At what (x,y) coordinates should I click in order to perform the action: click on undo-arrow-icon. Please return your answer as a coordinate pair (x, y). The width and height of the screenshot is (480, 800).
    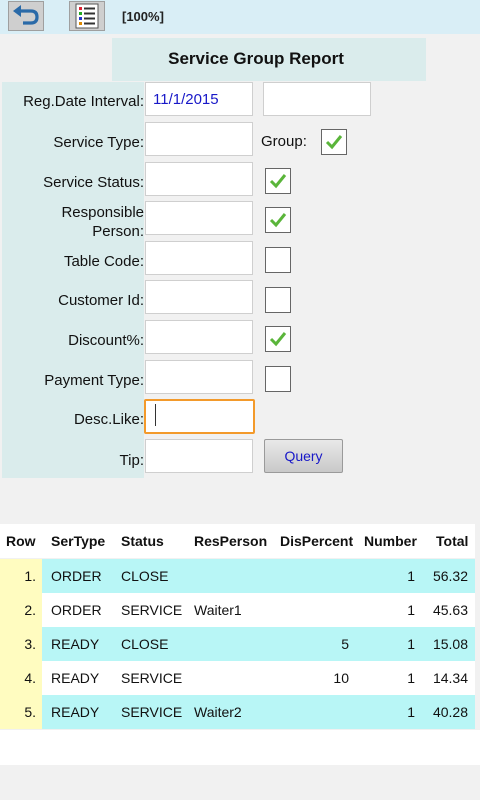
    Looking at the image, I should click on (26, 15).